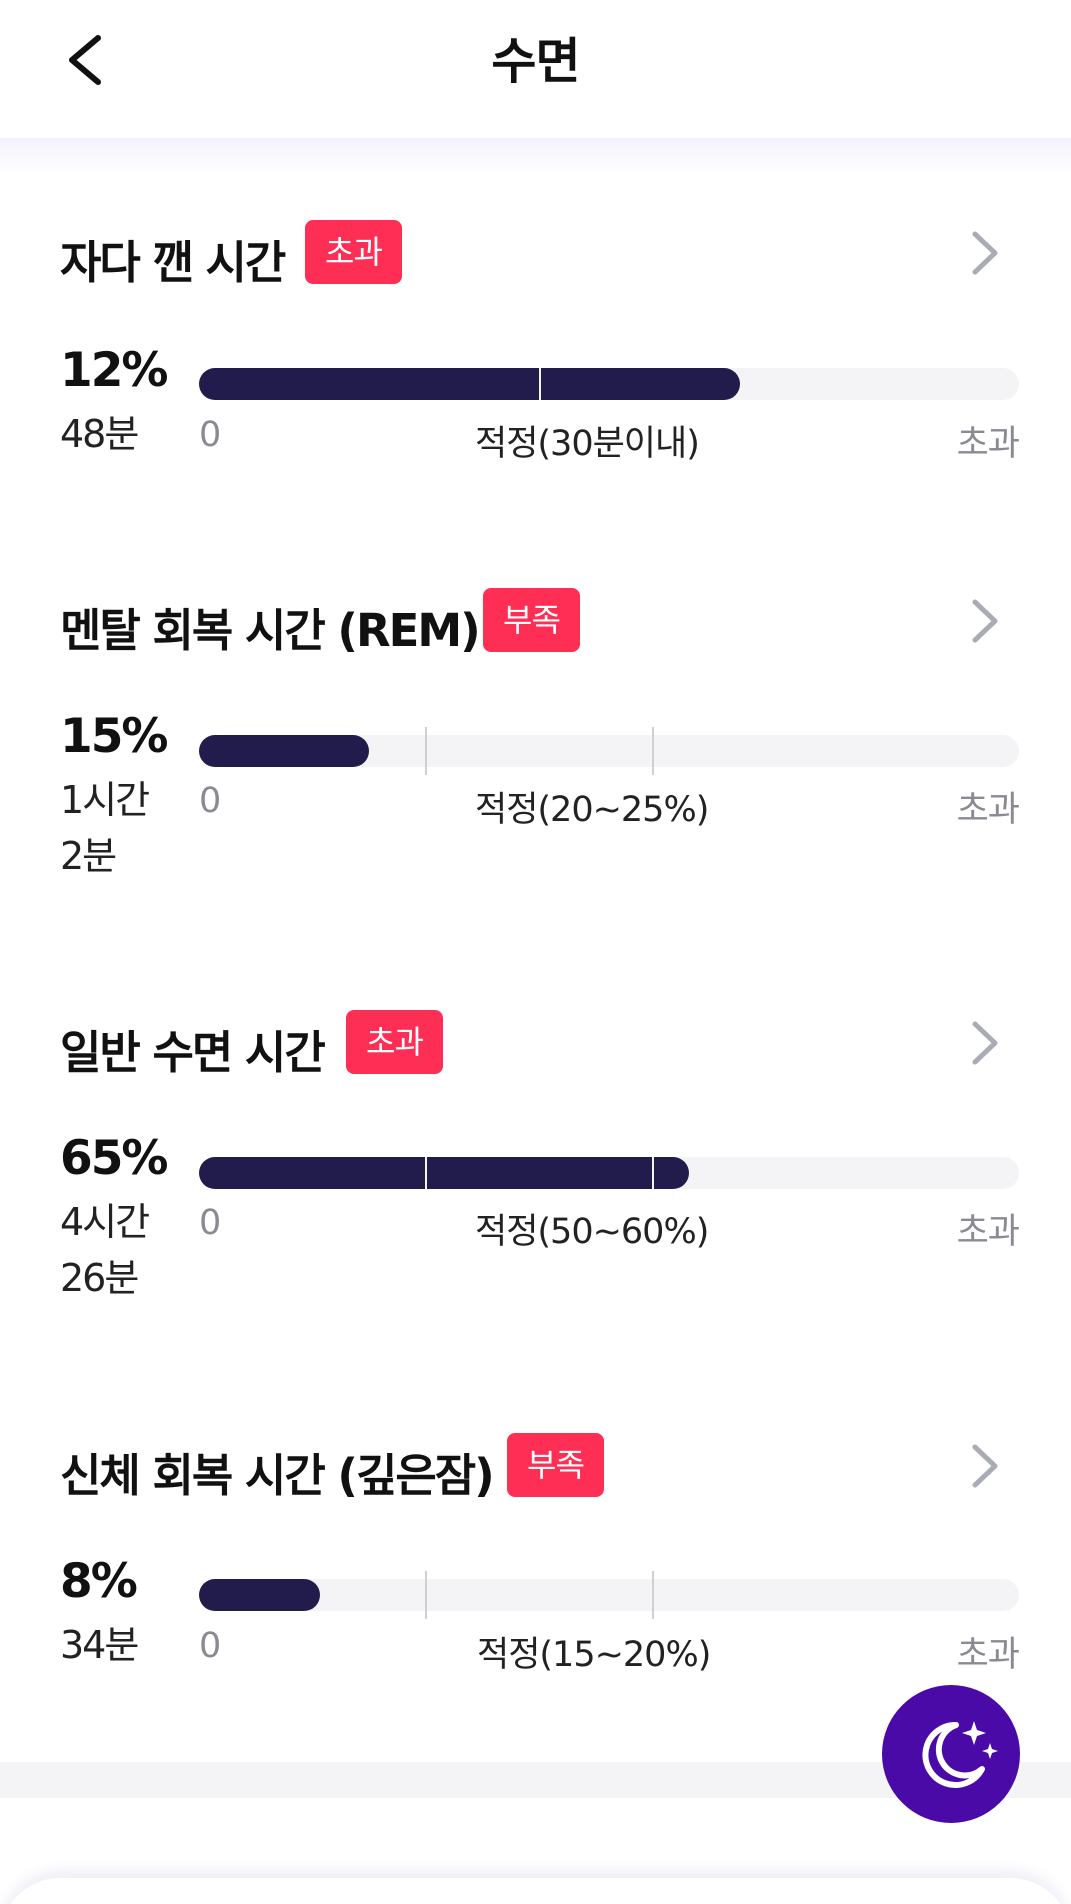 This screenshot has height=1904, width=1071. I want to click on scale-target-label: 적정(30분이내), so click(587, 444).